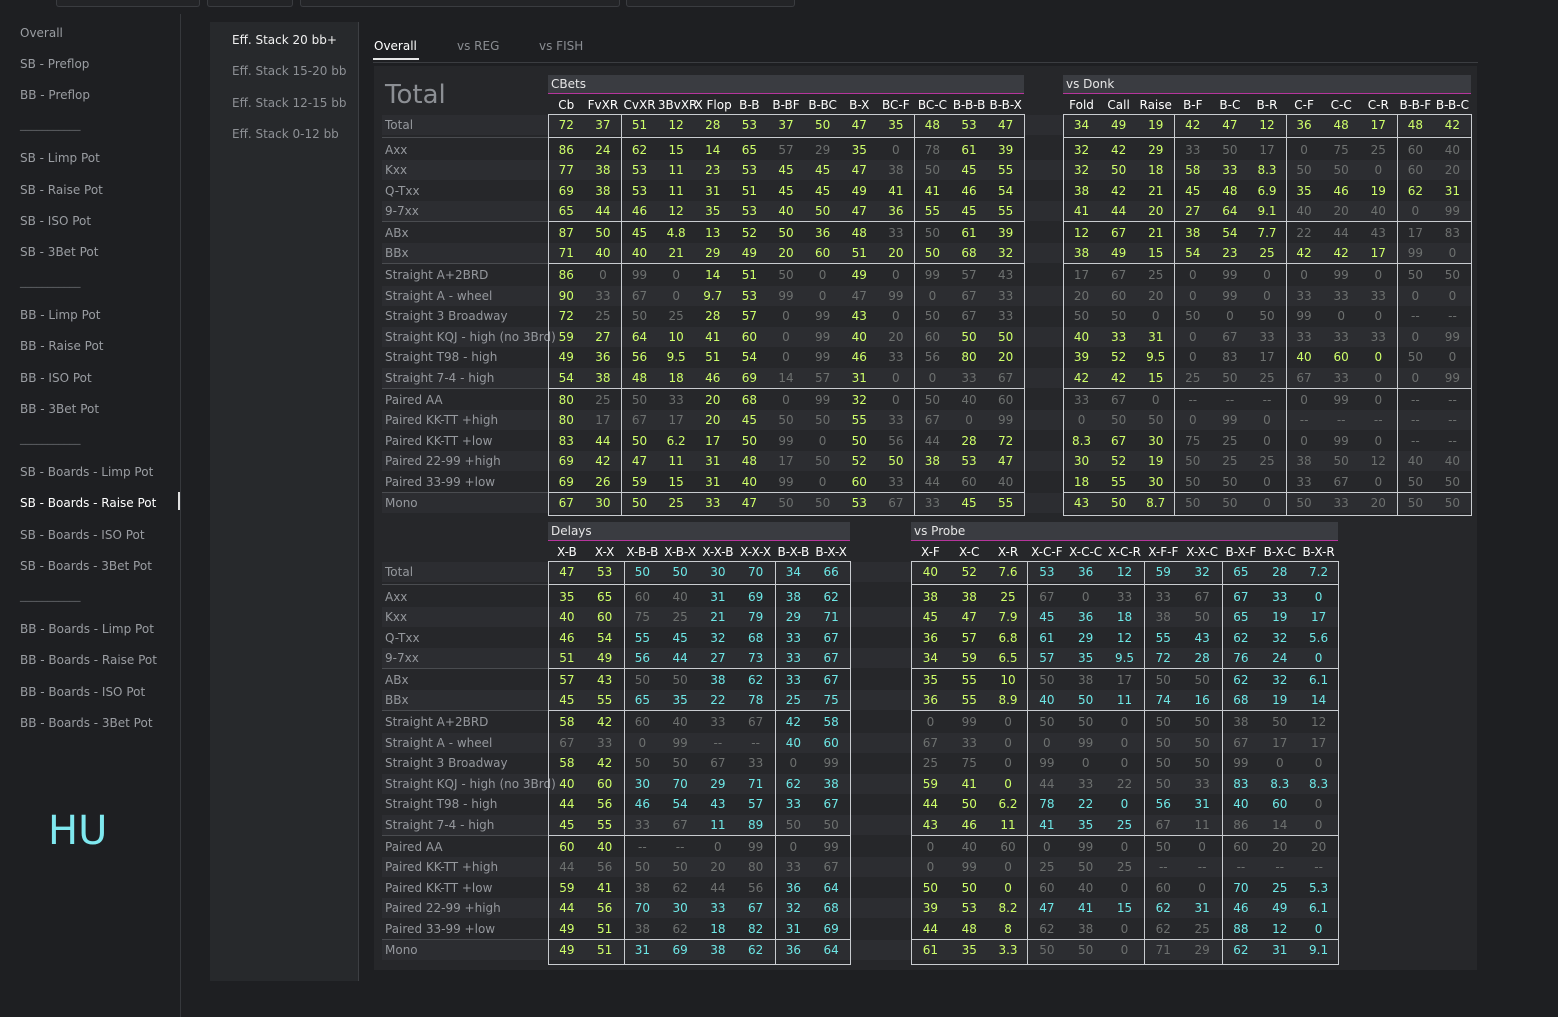  What do you see at coordinates (1241, 804) in the screenshot?
I see `cell-vs-probe-11-8: 40` at bounding box center [1241, 804].